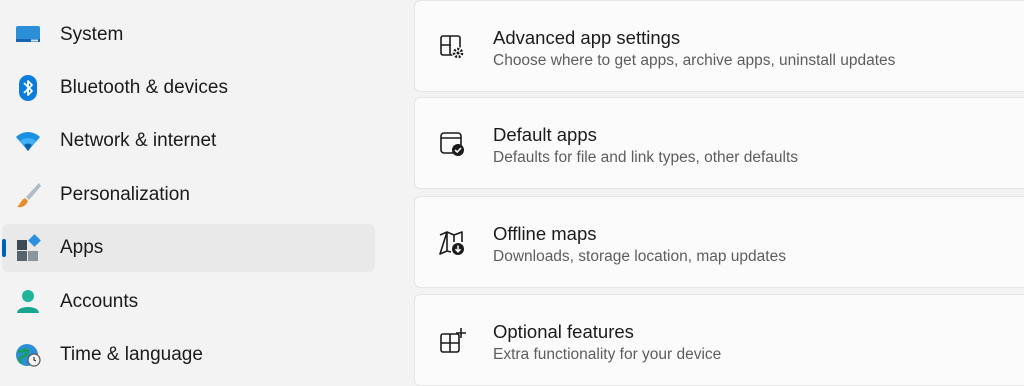  What do you see at coordinates (639, 256) in the screenshot?
I see `card-description: Downloads, storage location, map updates` at bounding box center [639, 256].